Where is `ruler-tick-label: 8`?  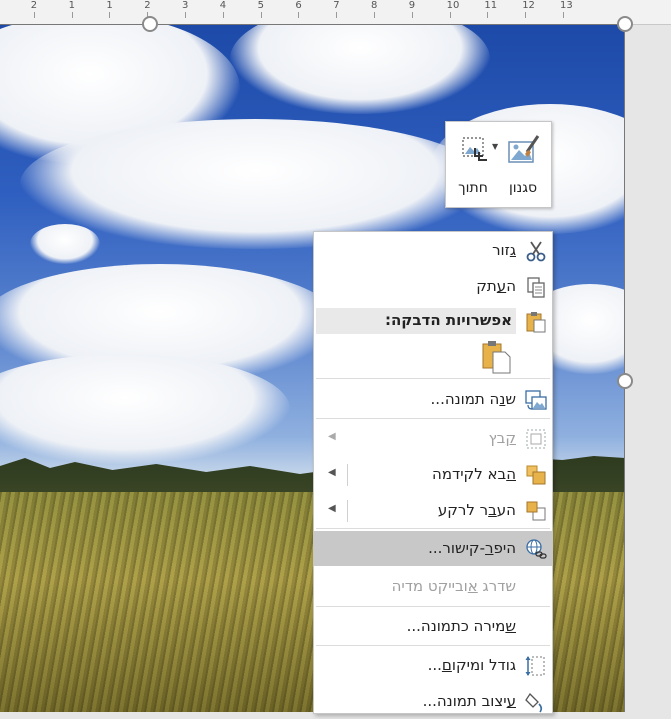 ruler-tick-label: 8 is located at coordinates (374, 9).